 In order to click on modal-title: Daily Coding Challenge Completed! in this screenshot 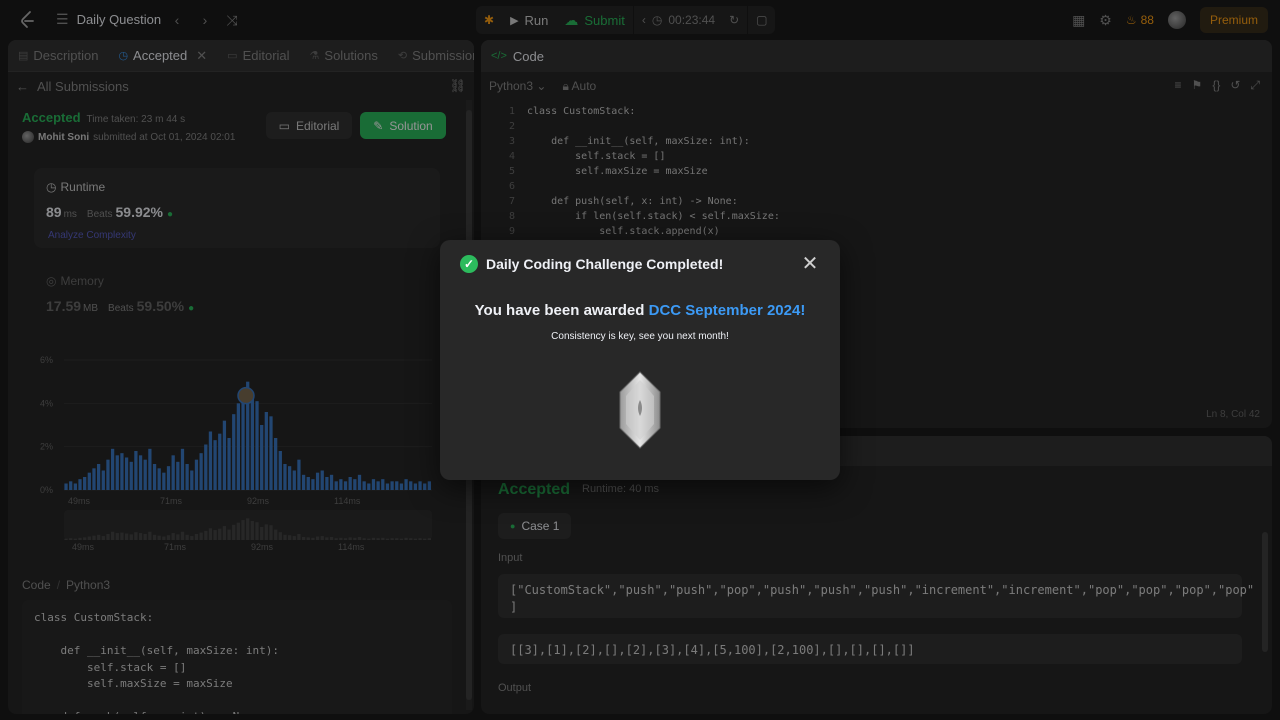, I will do `click(605, 264)`.